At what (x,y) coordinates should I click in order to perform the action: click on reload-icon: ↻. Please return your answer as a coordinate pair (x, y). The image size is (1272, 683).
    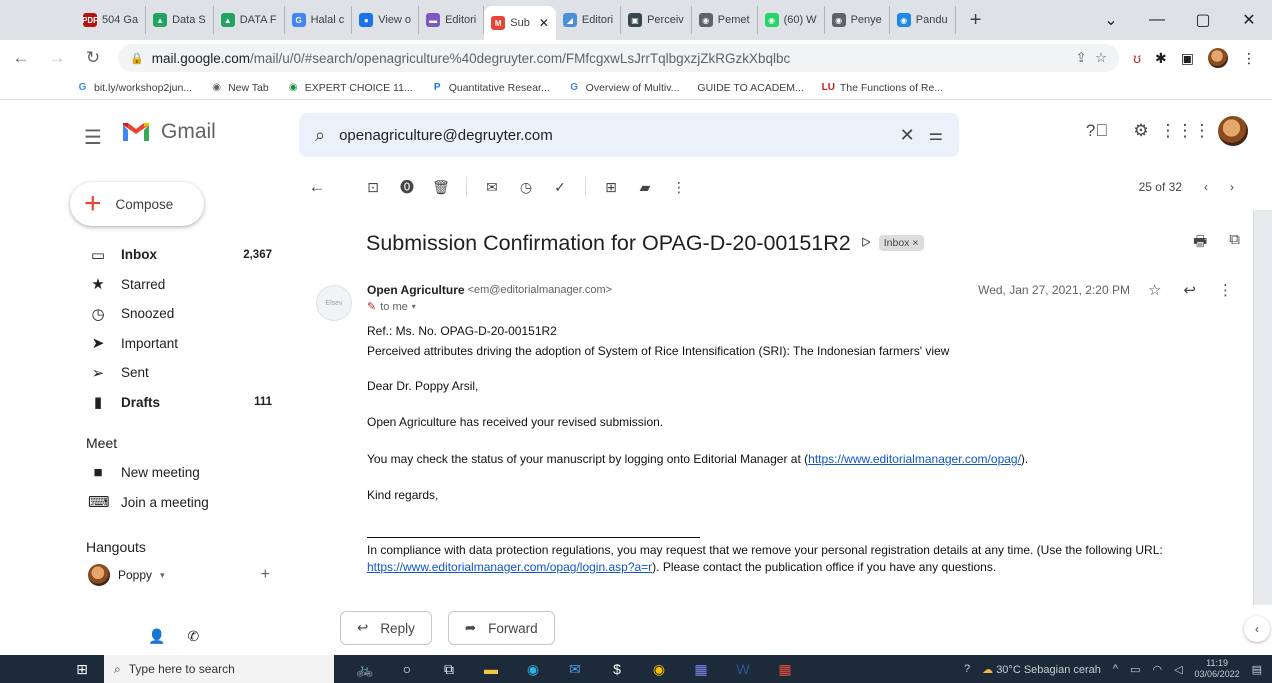
    Looking at the image, I should click on (93, 58).